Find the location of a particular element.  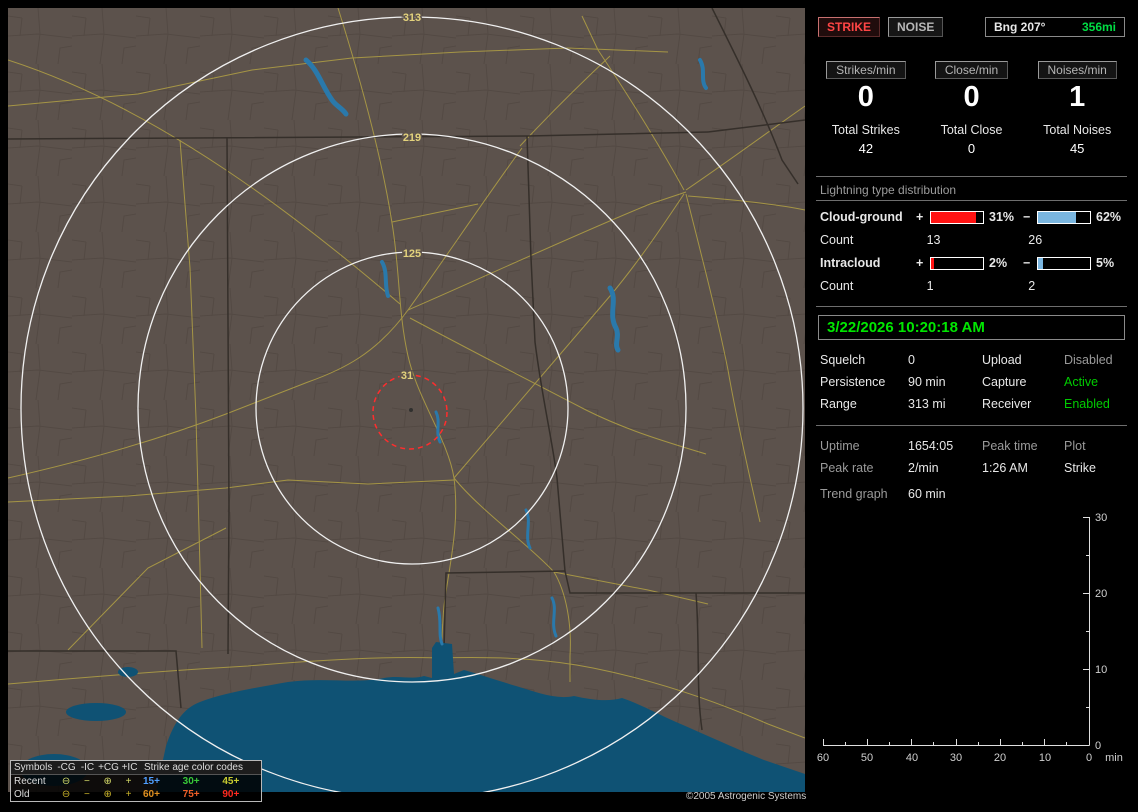

intracloud-negative-bar is located at coordinates (1064, 263).